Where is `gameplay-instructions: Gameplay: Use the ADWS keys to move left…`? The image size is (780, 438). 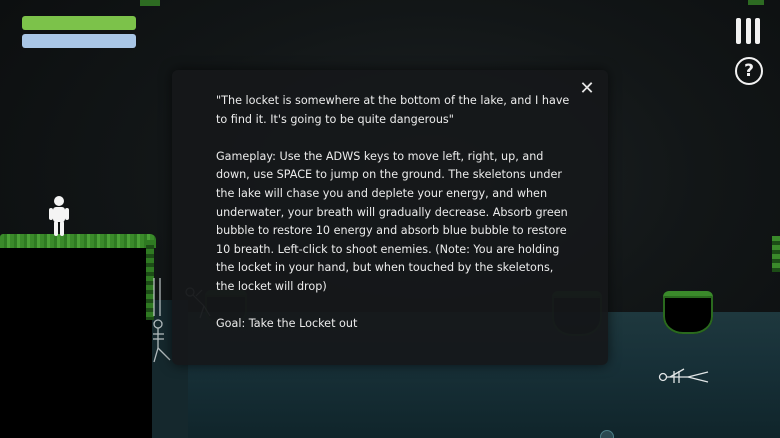
gameplay-instructions: Gameplay: Use the ADWS keys to move left… is located at coordinates (392, 221).